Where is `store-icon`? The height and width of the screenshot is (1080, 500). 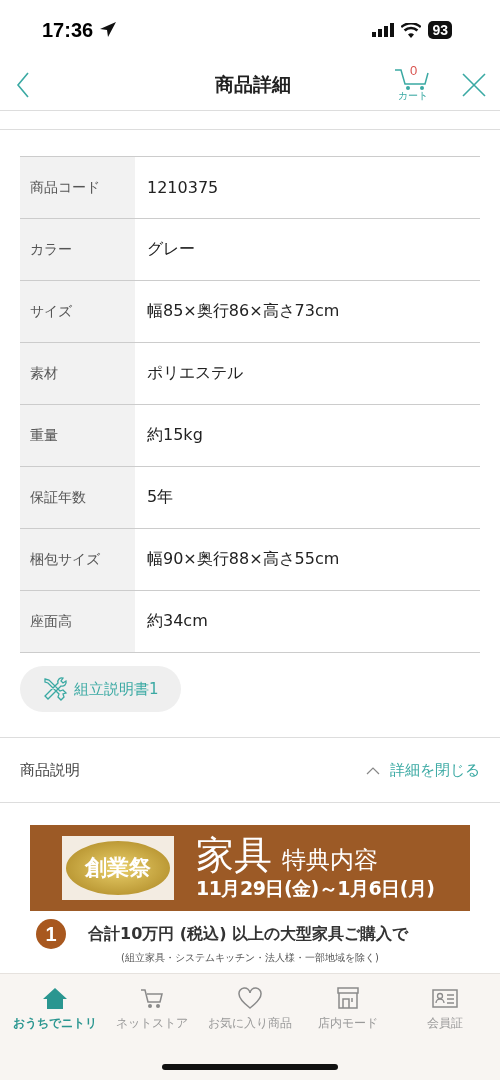 store-icon is located at coordinates (347, 998).